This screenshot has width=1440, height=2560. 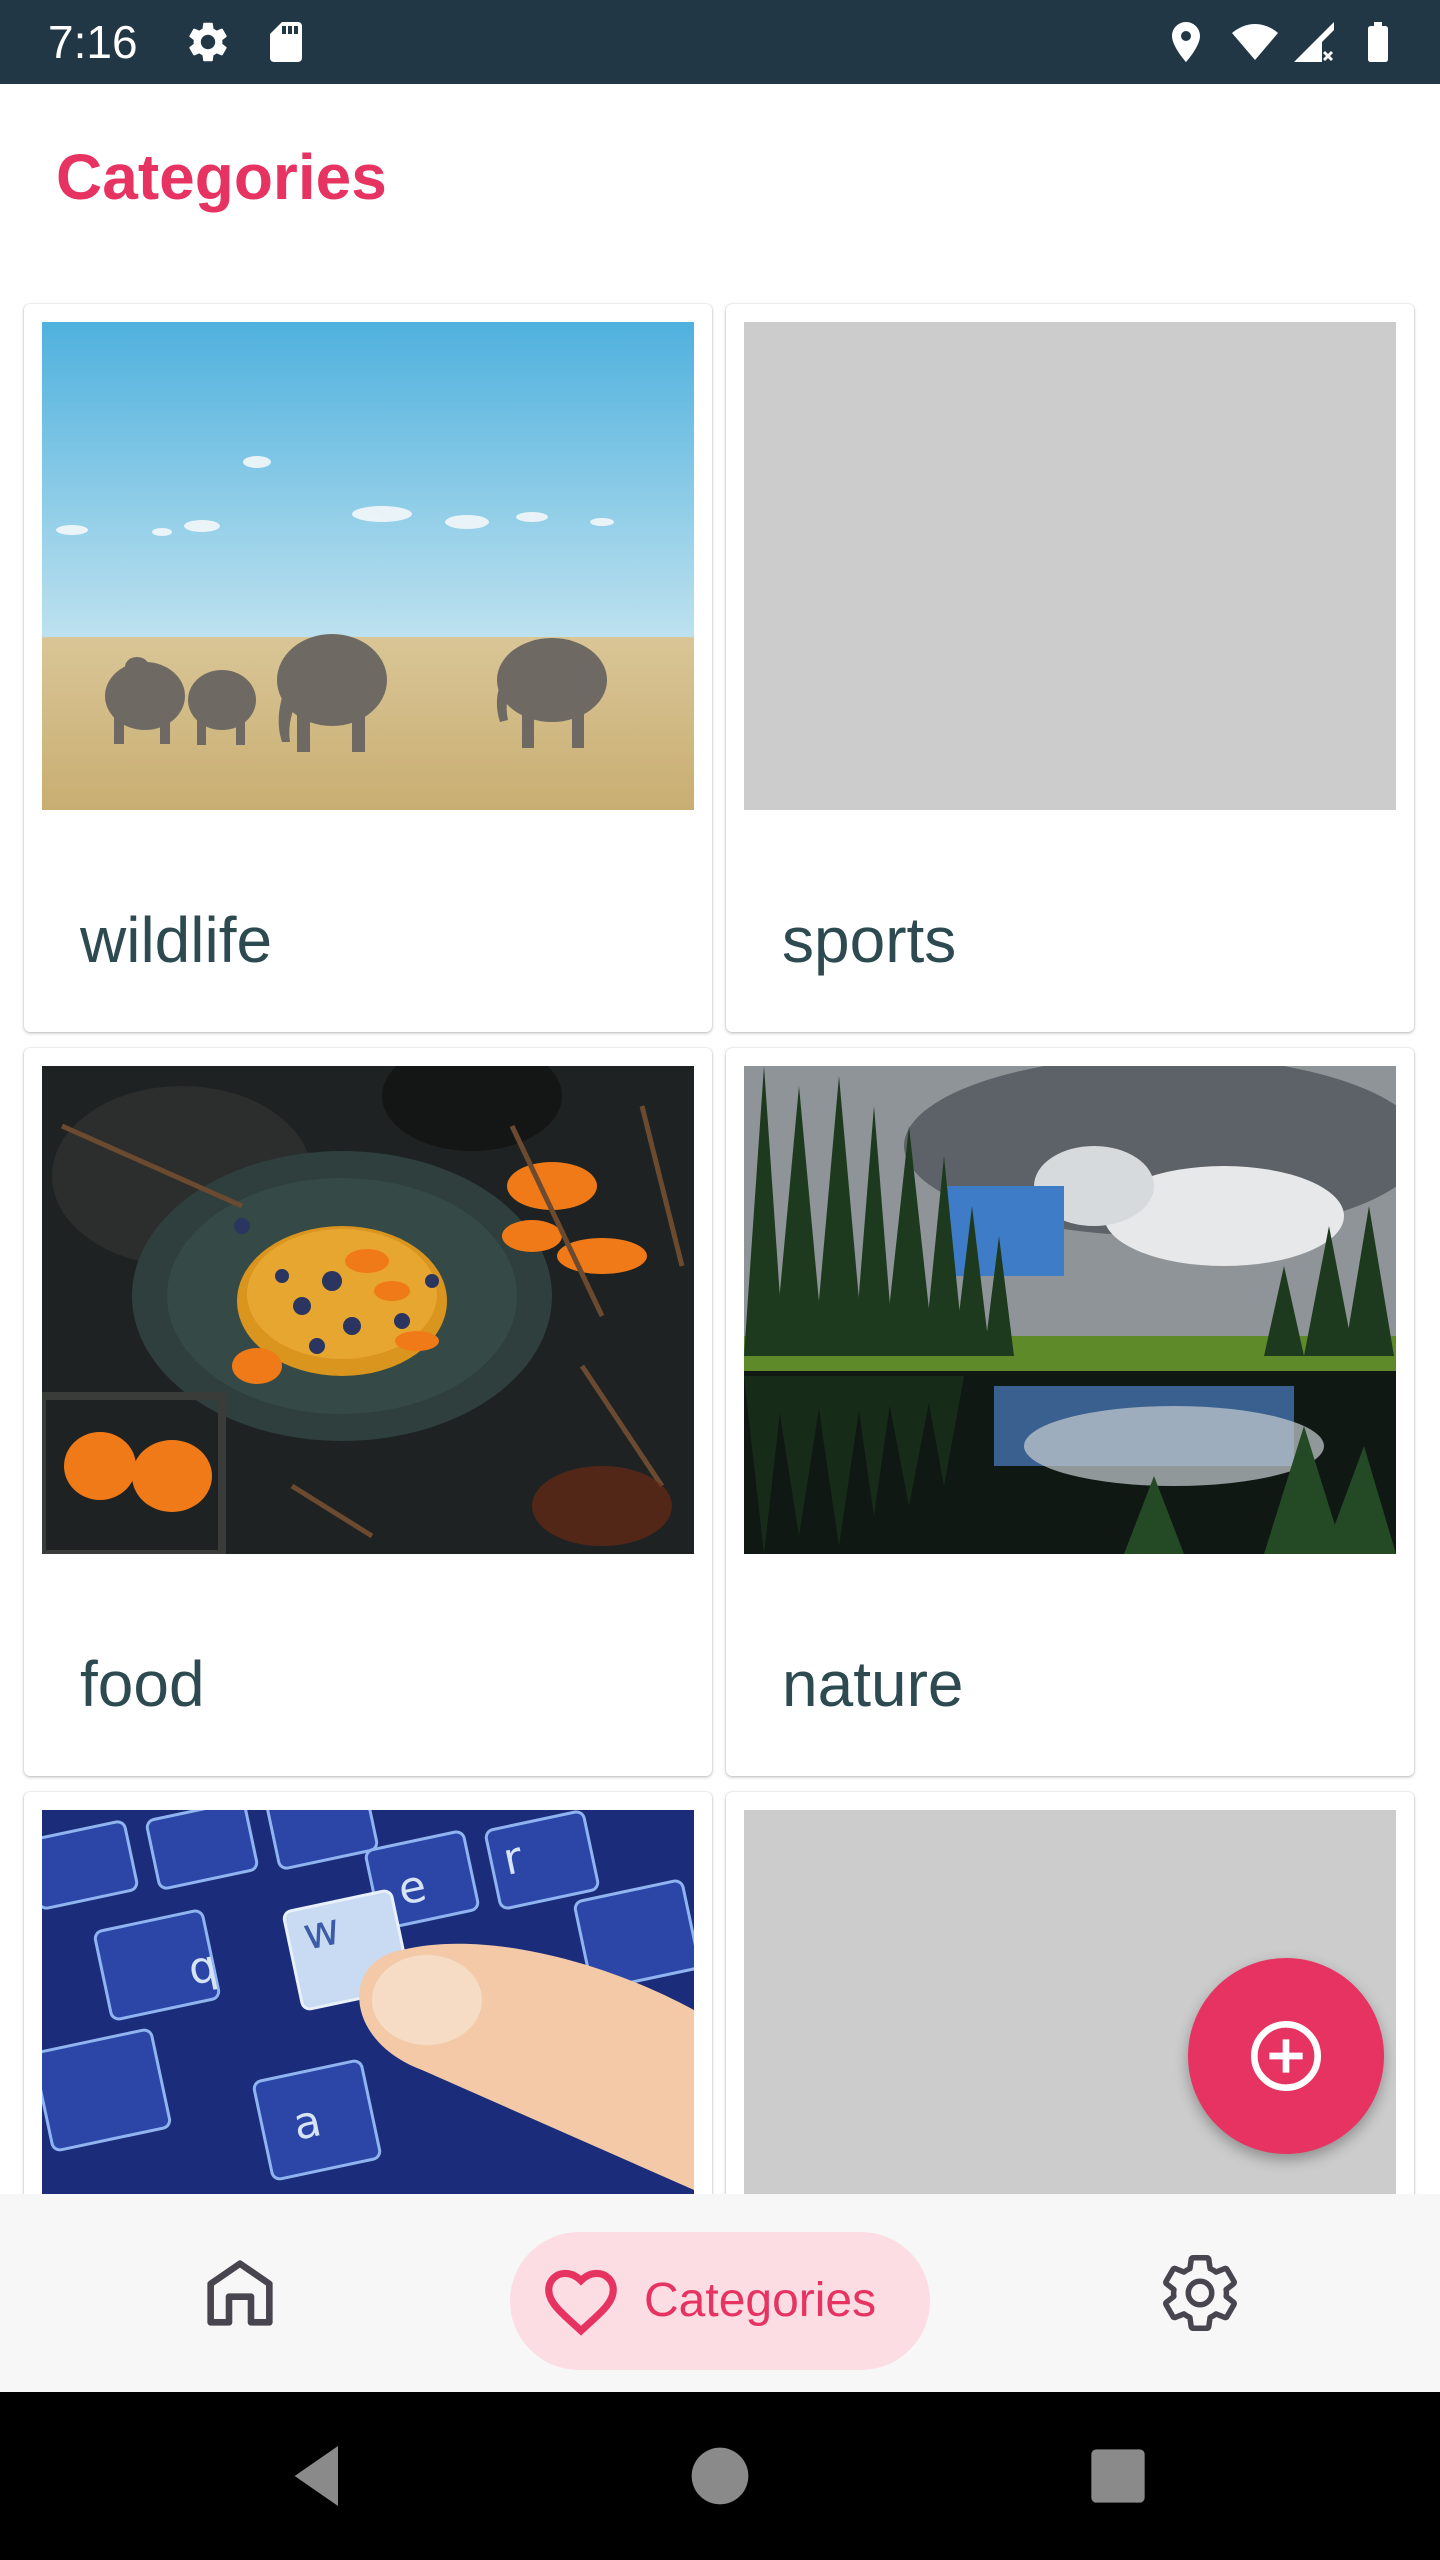 I want to click on bottom-navigation: Categories, so click(x=720, y=2293).